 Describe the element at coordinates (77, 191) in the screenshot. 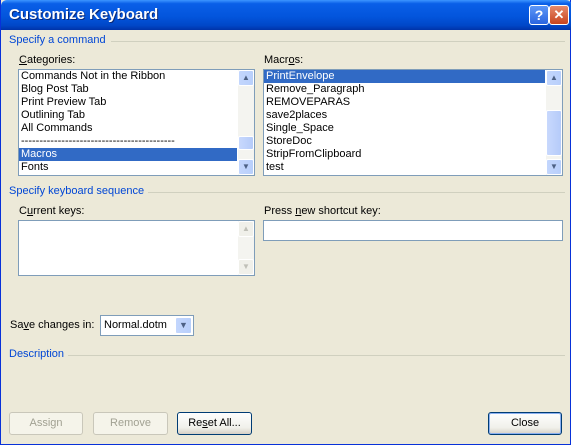

I see `group-label-keyboard-sequence: Specify keyboard sequence` at that location.